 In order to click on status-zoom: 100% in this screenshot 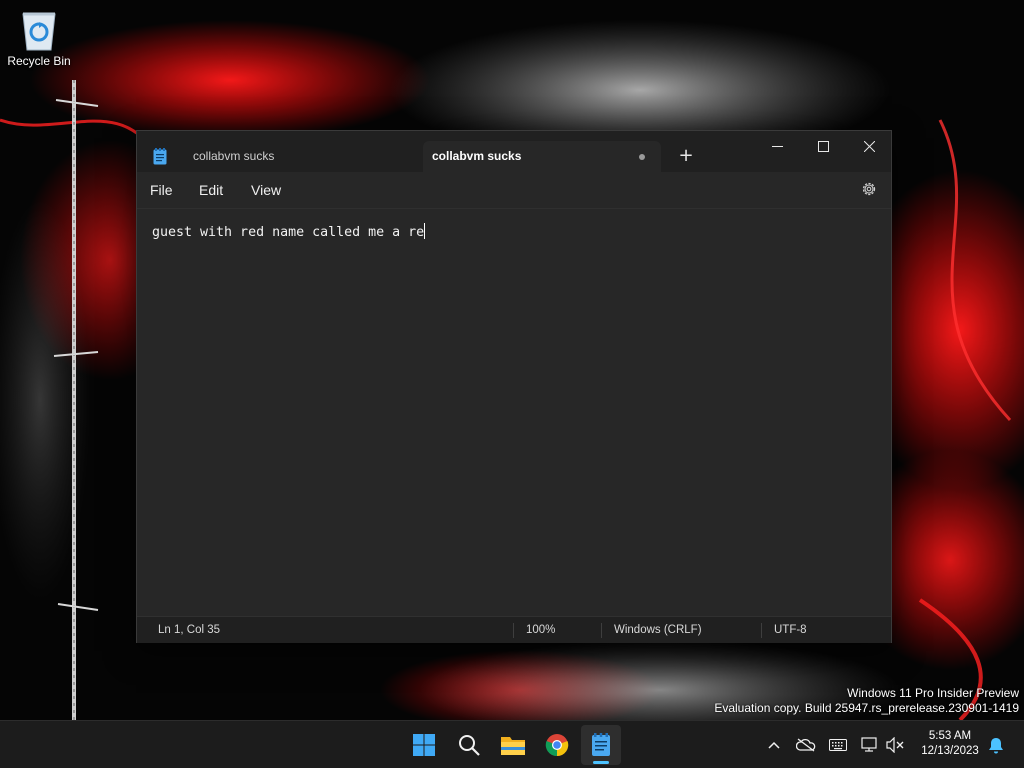, I will do `click(540, 630)`.